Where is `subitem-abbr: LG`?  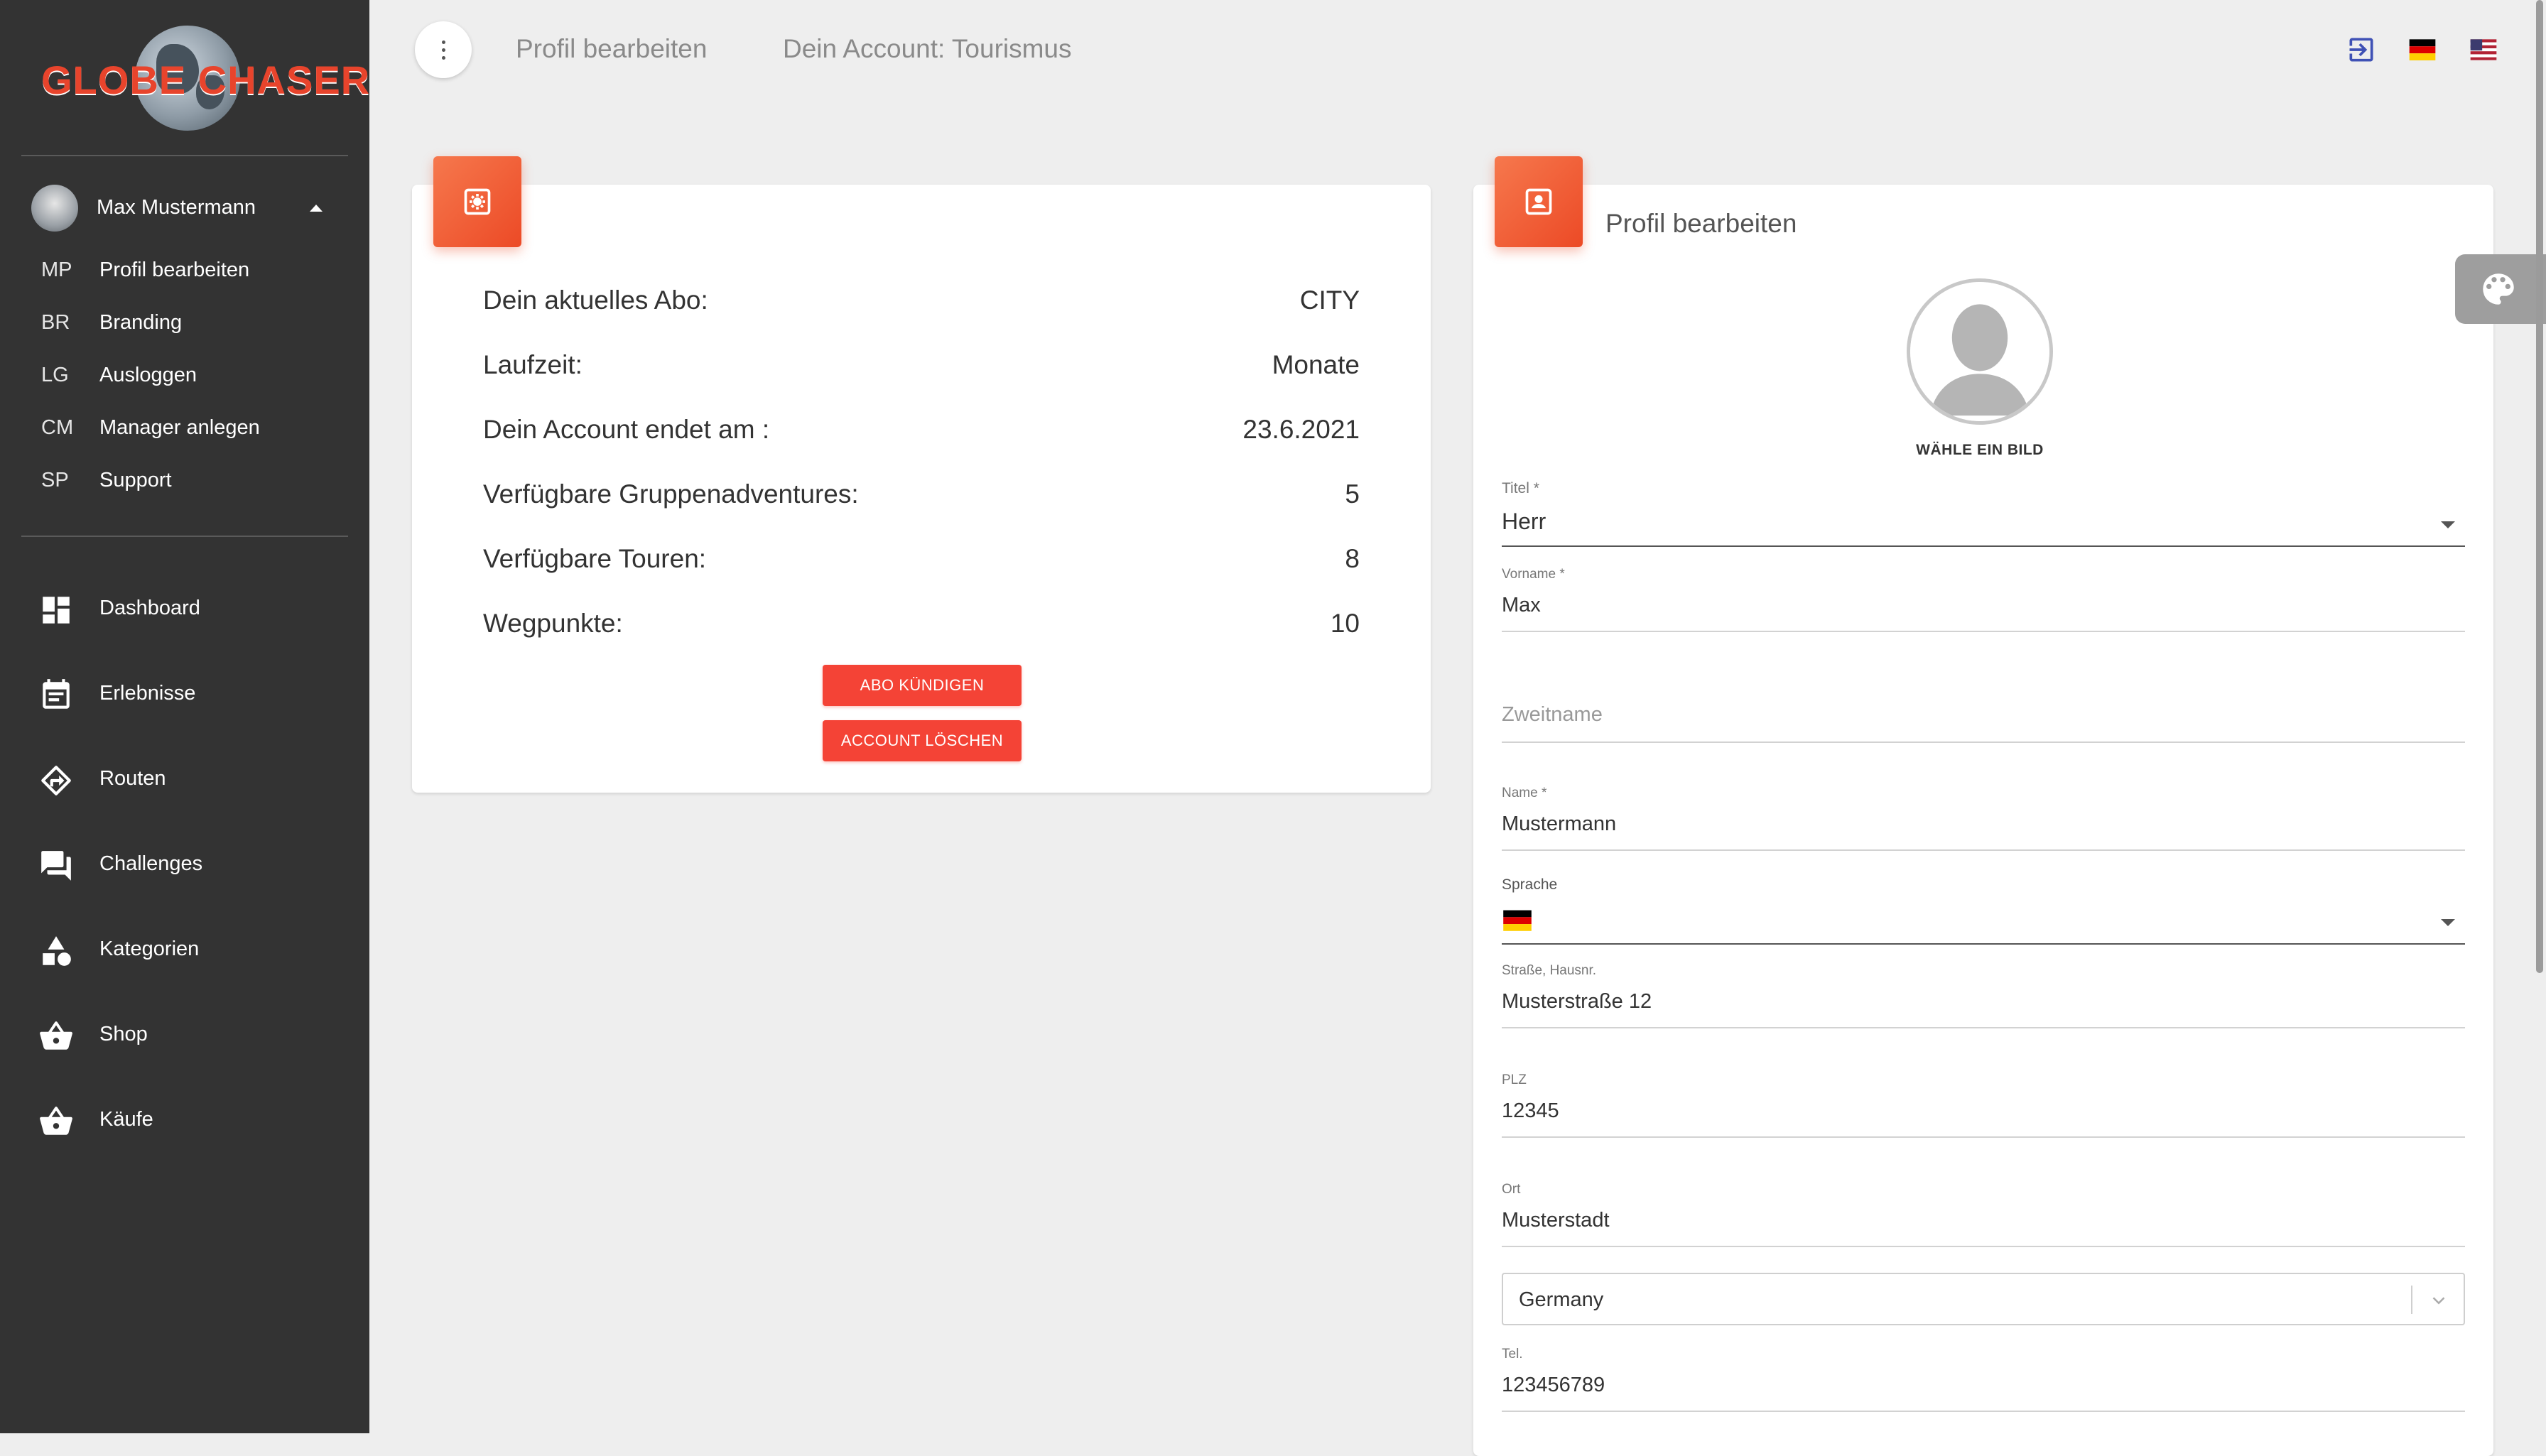
subitem-abbr: LG is located at coordinates (55, 375).